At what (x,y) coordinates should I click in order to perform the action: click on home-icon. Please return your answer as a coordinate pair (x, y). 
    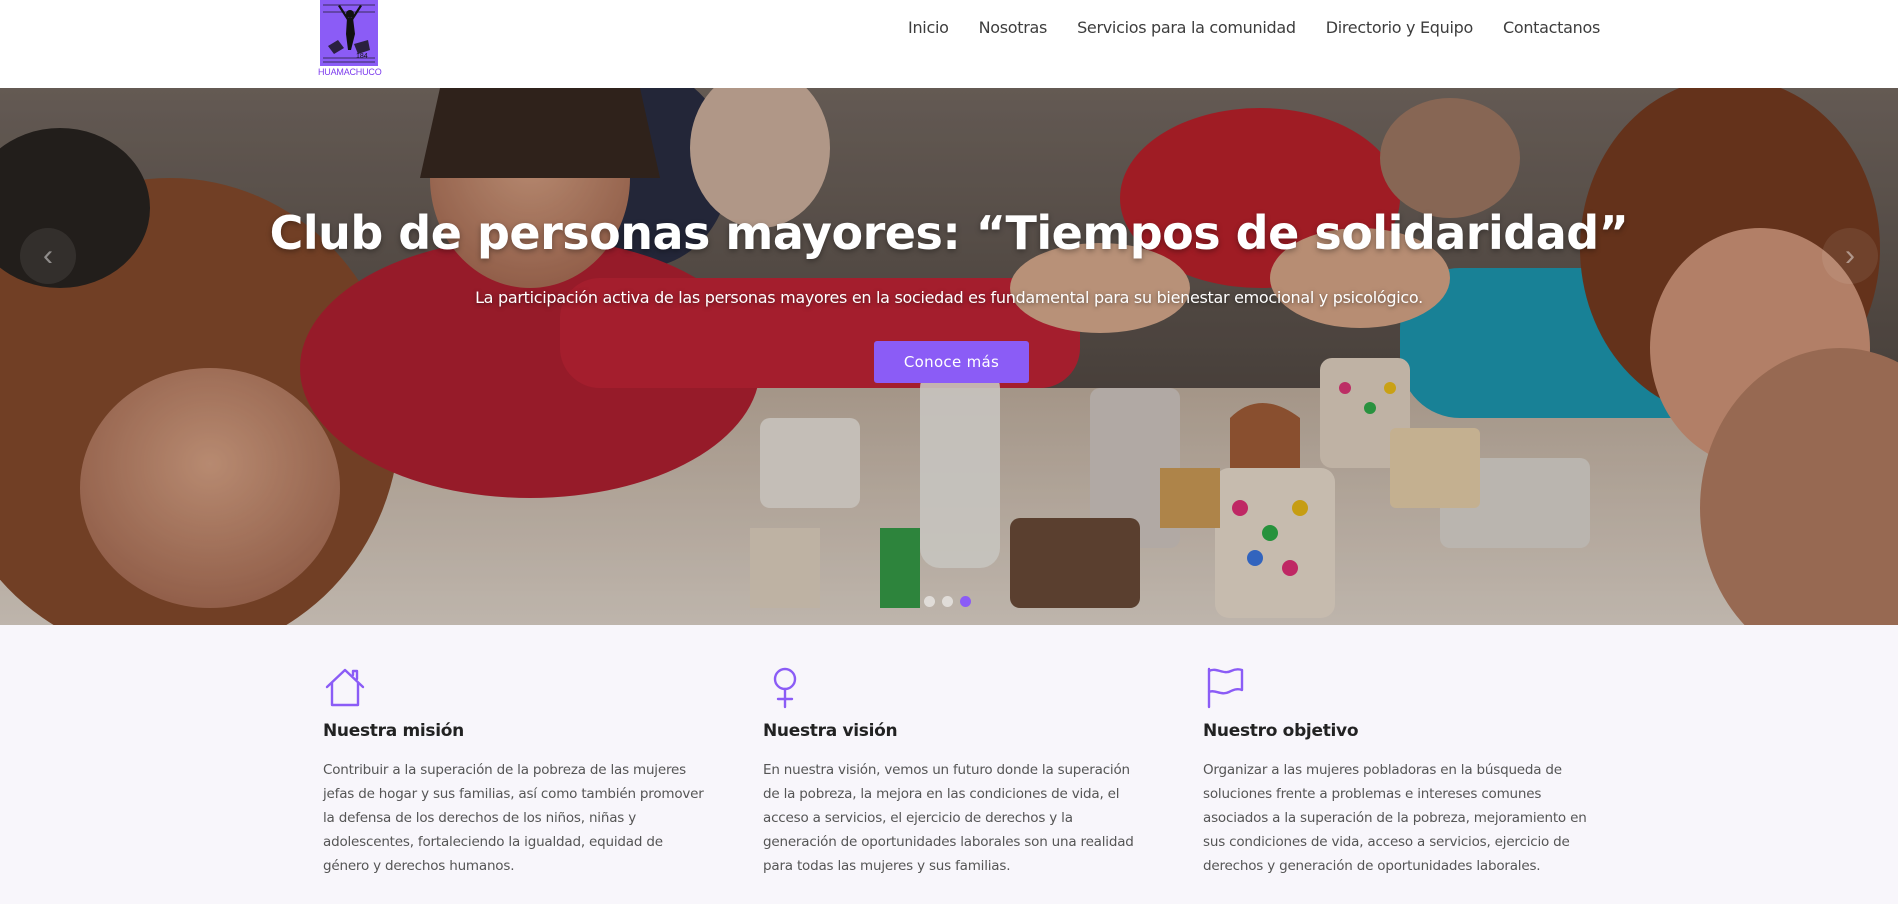
    Looking at the image, I should click on (345, 687).